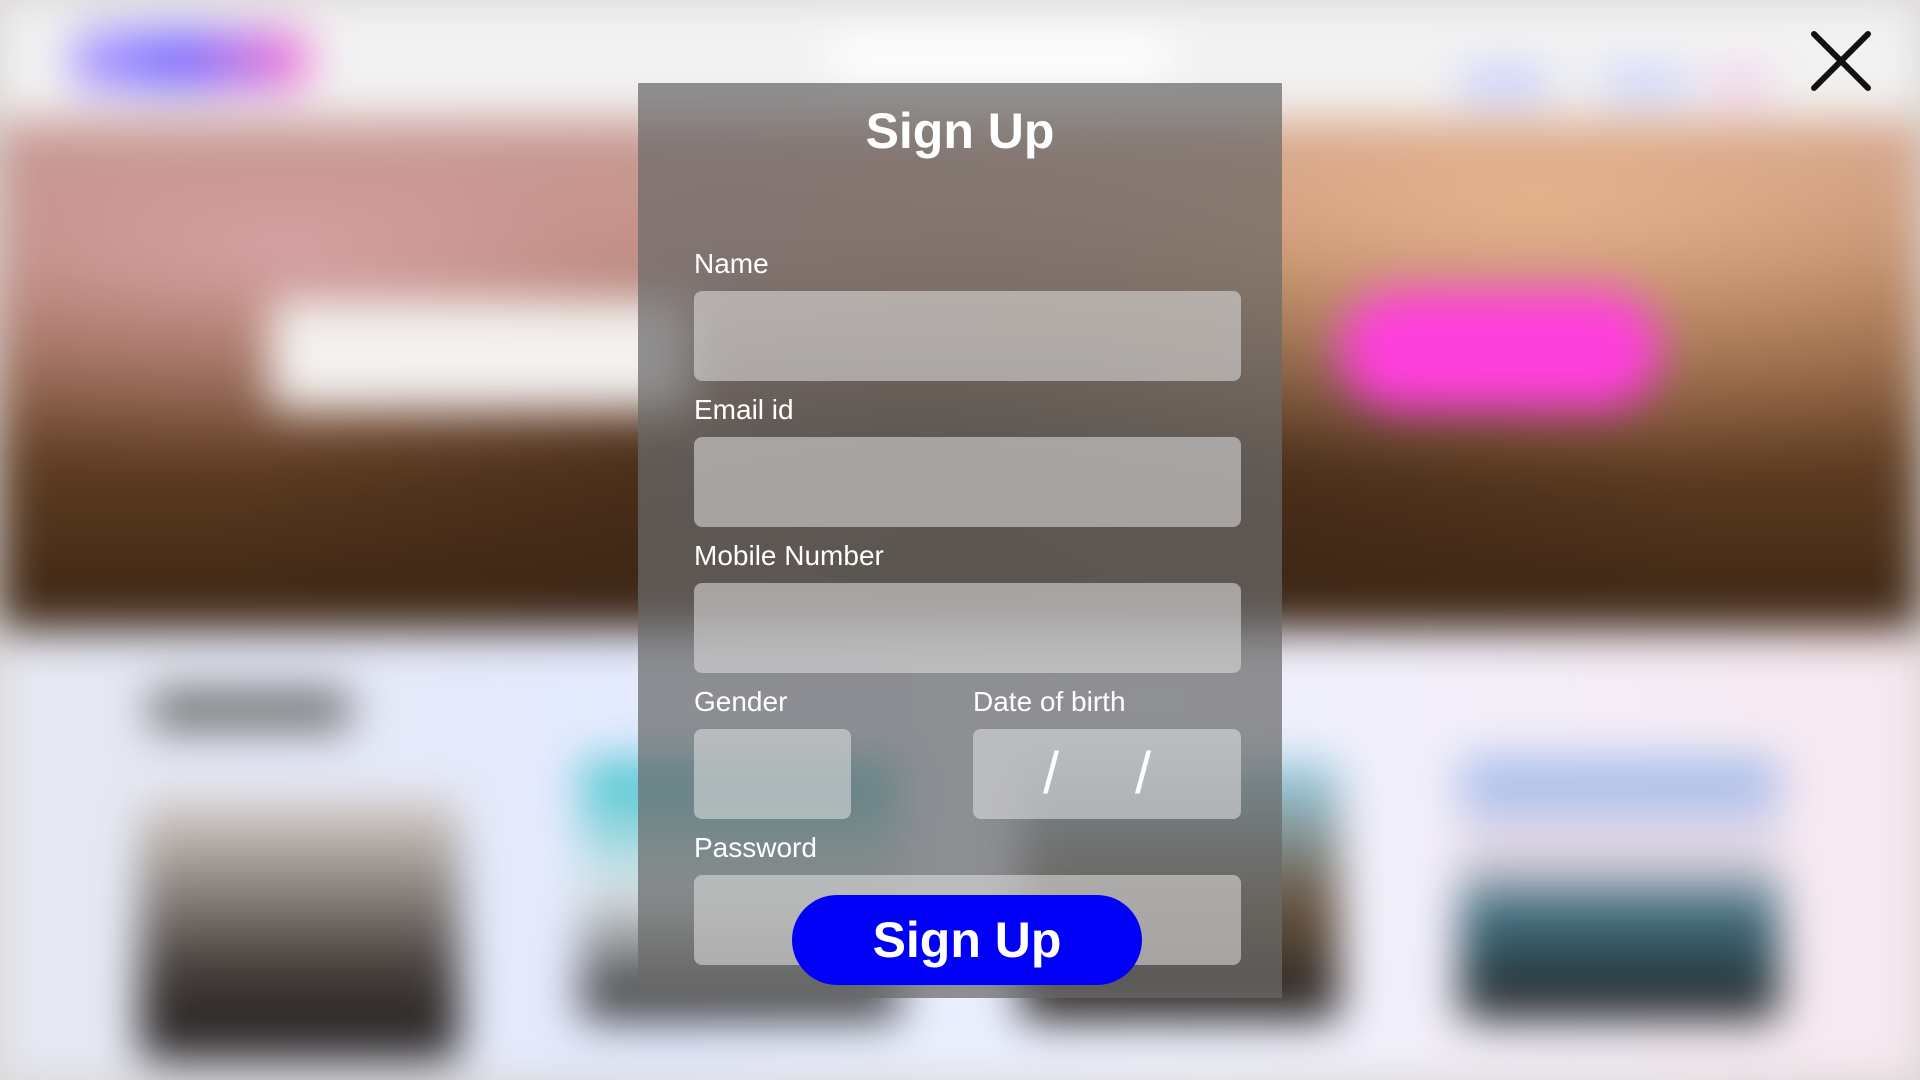  I want to click on password-label: Password, so click(755, 847).